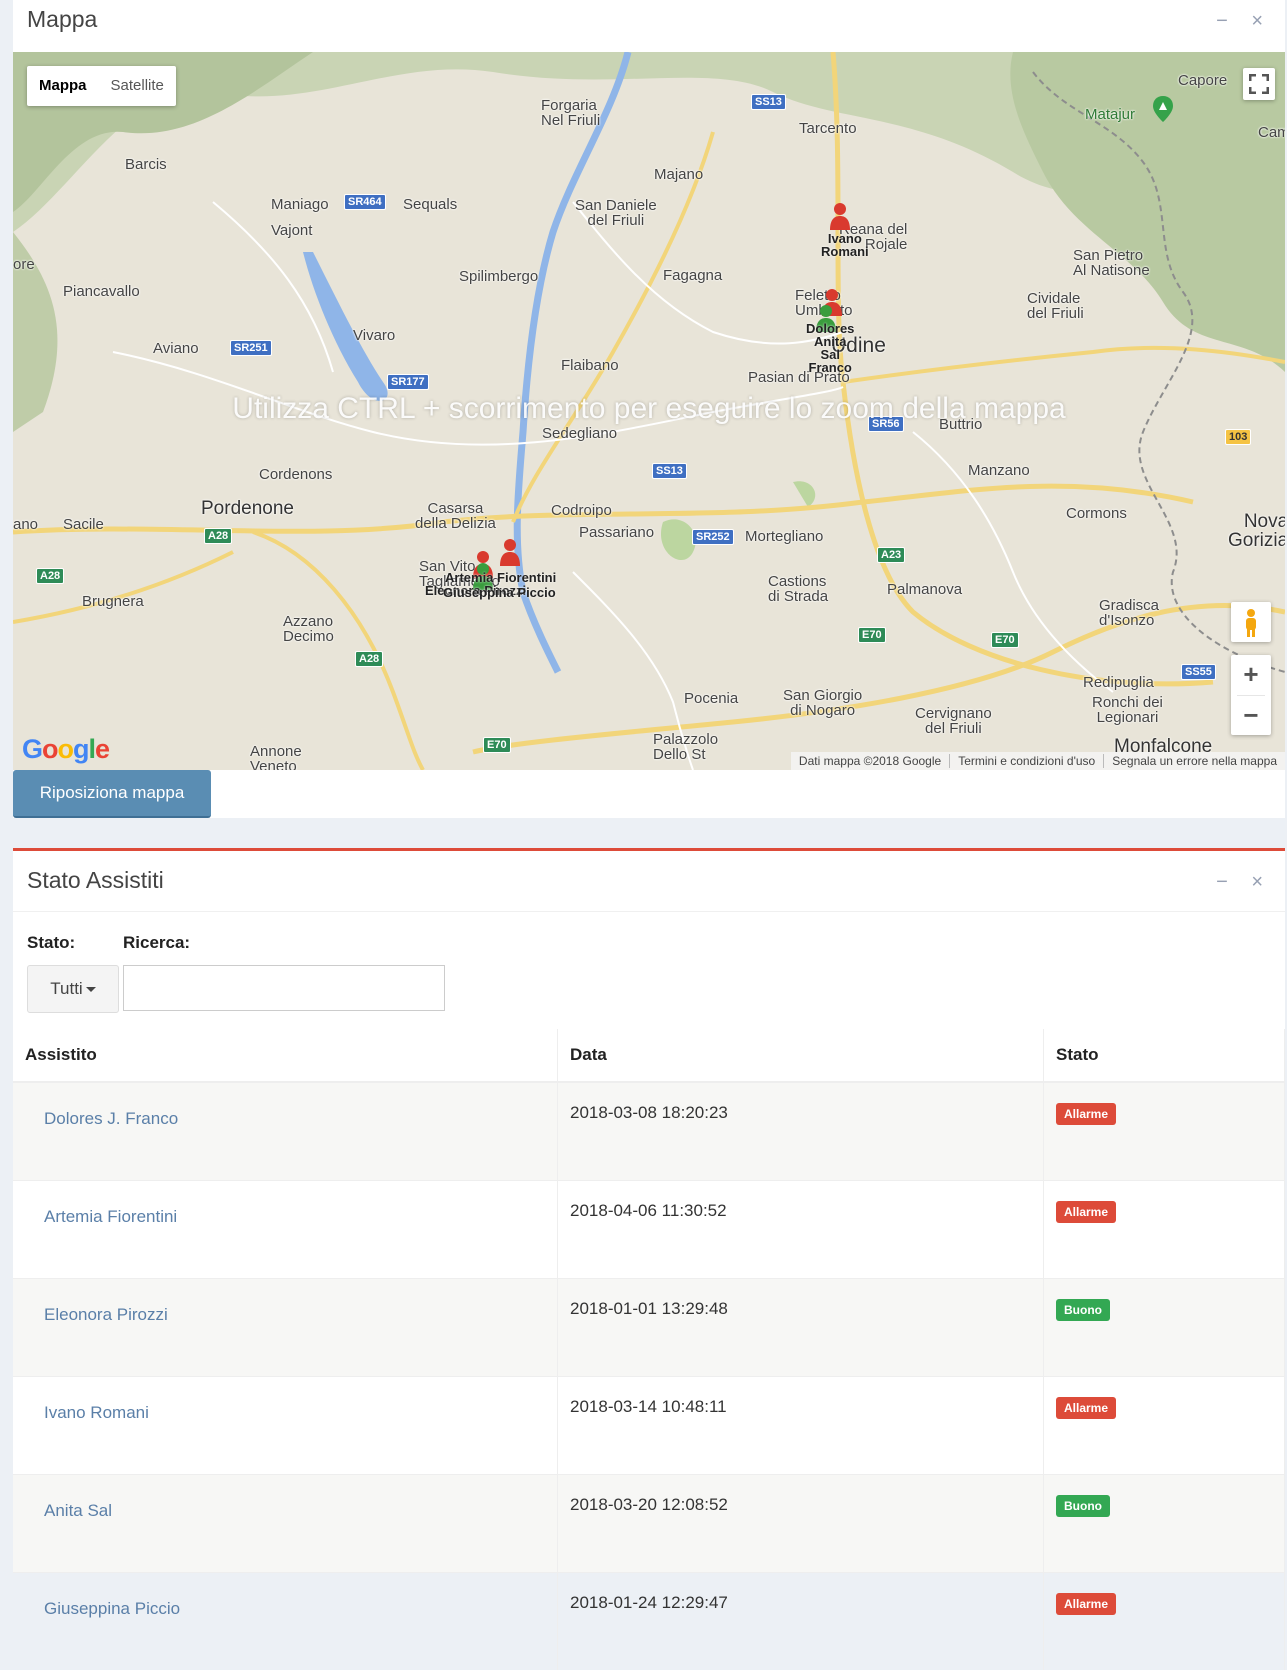  I want to click on place-label: San Pietro Al Natisone, so click(1111, 263).